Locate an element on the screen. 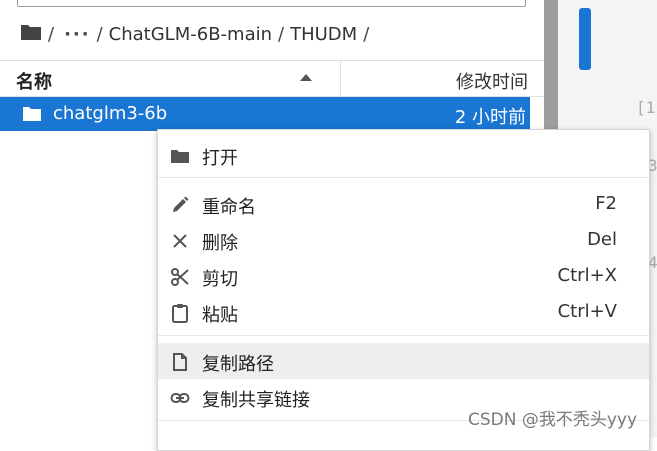 This screenshot has height=451, width=657. file-modified-time: 2 小时前 is located at coordinates (490, 117).